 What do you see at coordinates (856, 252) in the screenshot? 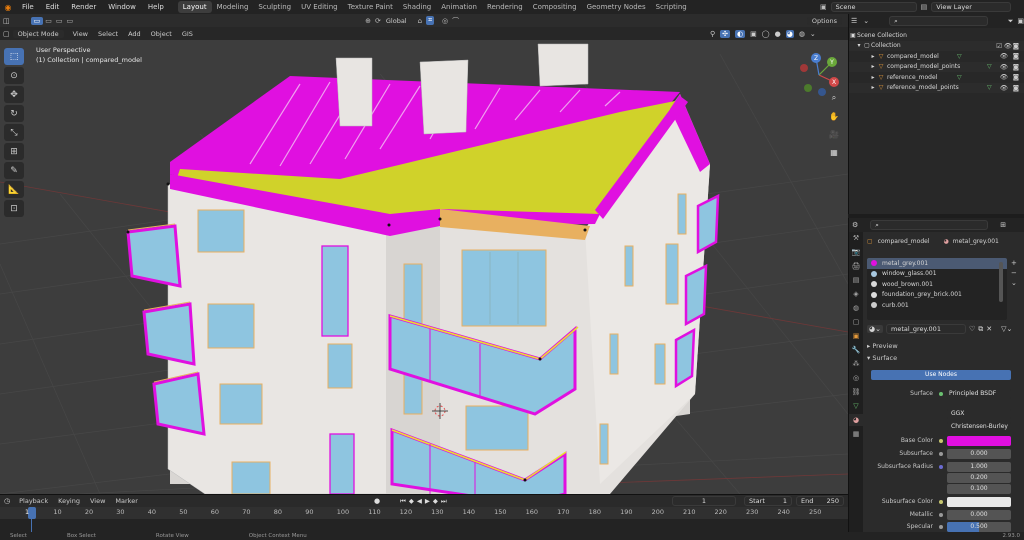
I see `render-tab-icon: 📷` at bounding box center [856, 252].